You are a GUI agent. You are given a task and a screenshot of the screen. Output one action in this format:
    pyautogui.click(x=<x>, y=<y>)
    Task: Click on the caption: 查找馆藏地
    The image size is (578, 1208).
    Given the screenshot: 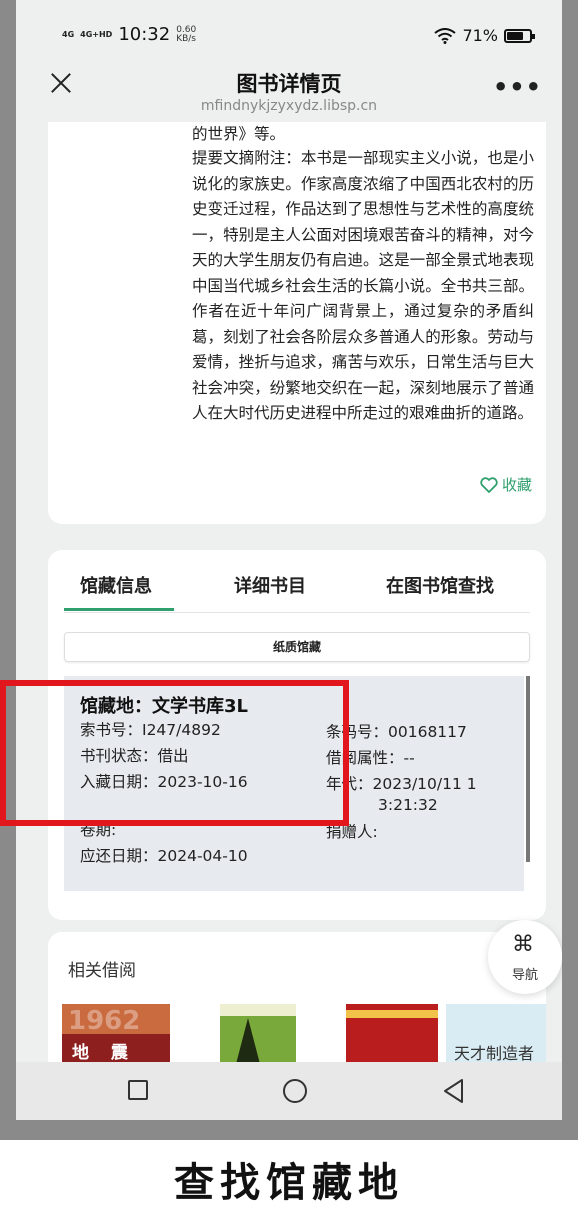 What is the action you would take?
    pyautogui.click(x=289, y=1183)
    